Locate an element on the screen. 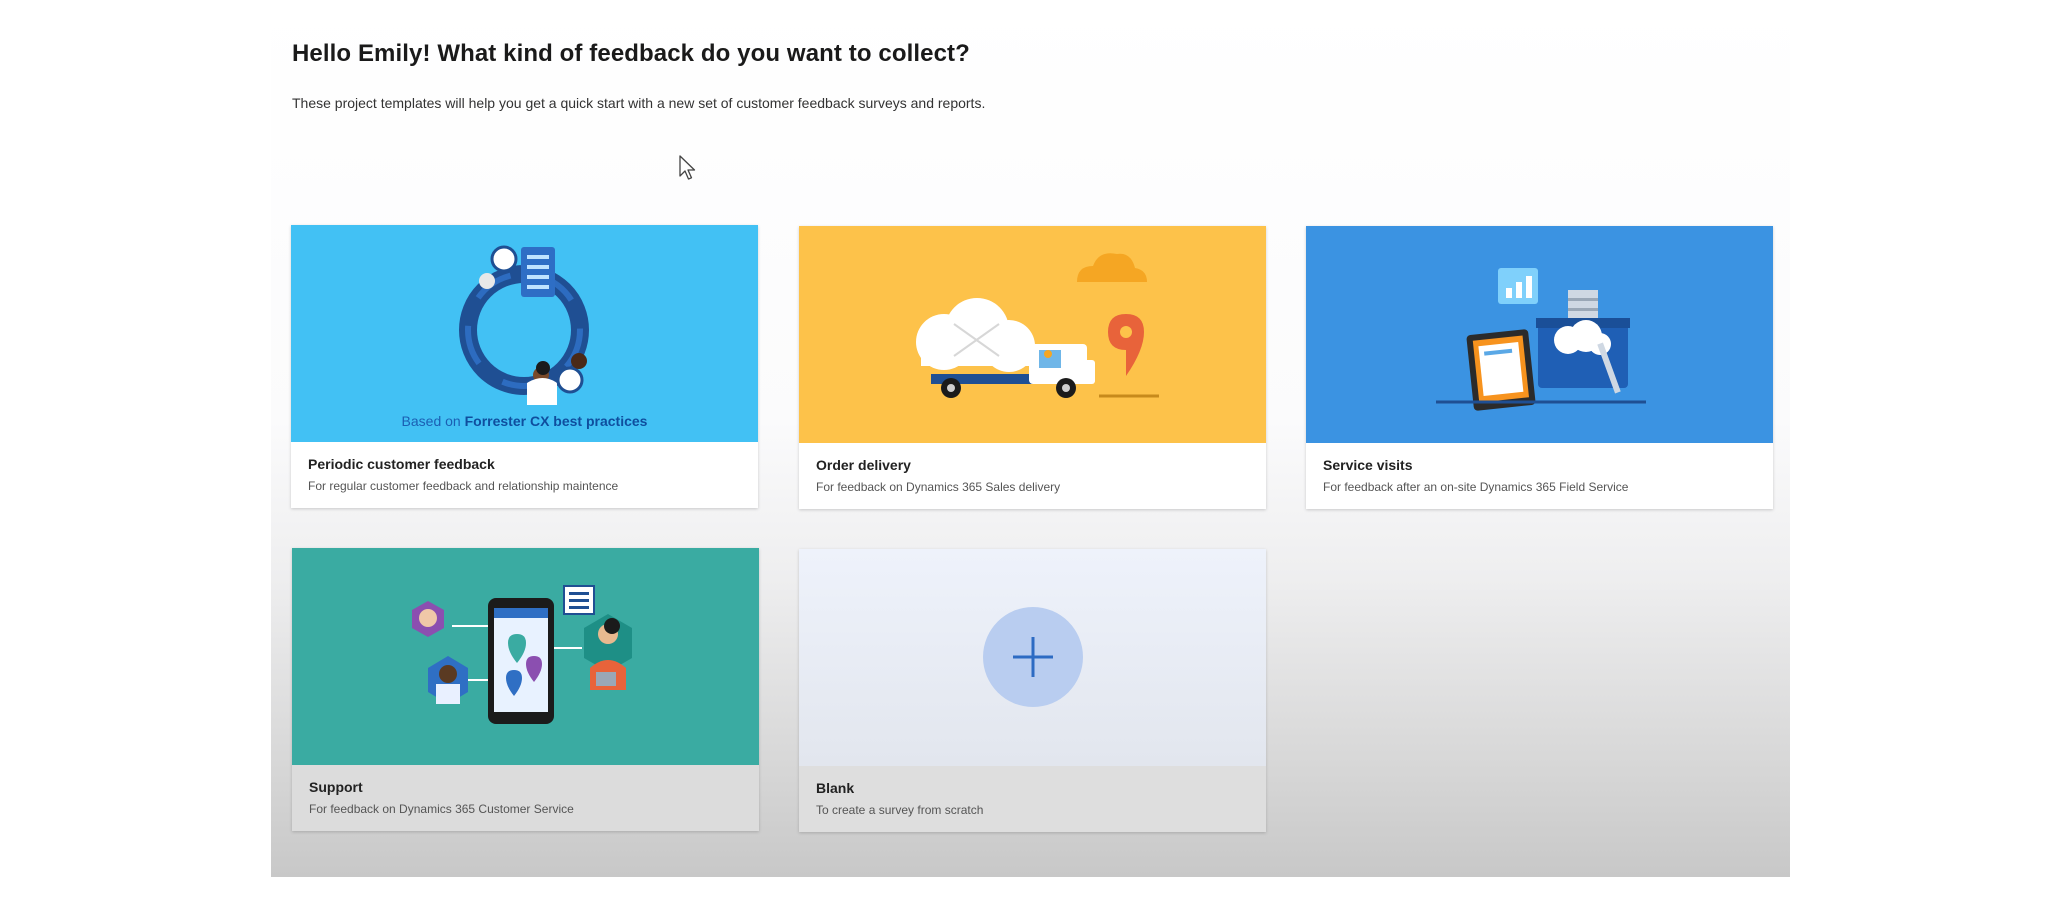 The height and width of the screenshot is (907, 2048). support-illustration is located at coordinates (525, 656).